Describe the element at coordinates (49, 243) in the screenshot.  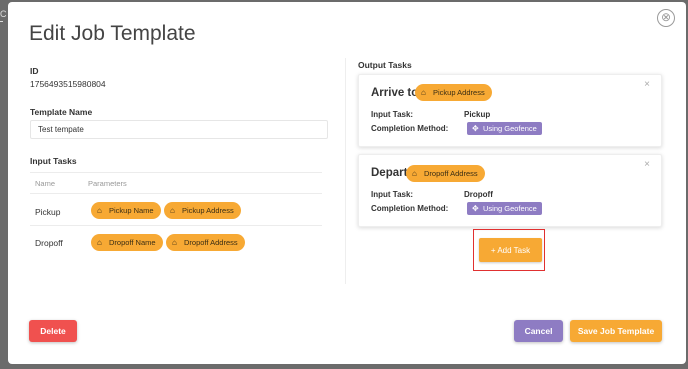
I see `task-name-dropoff: Dropoff` at that location.